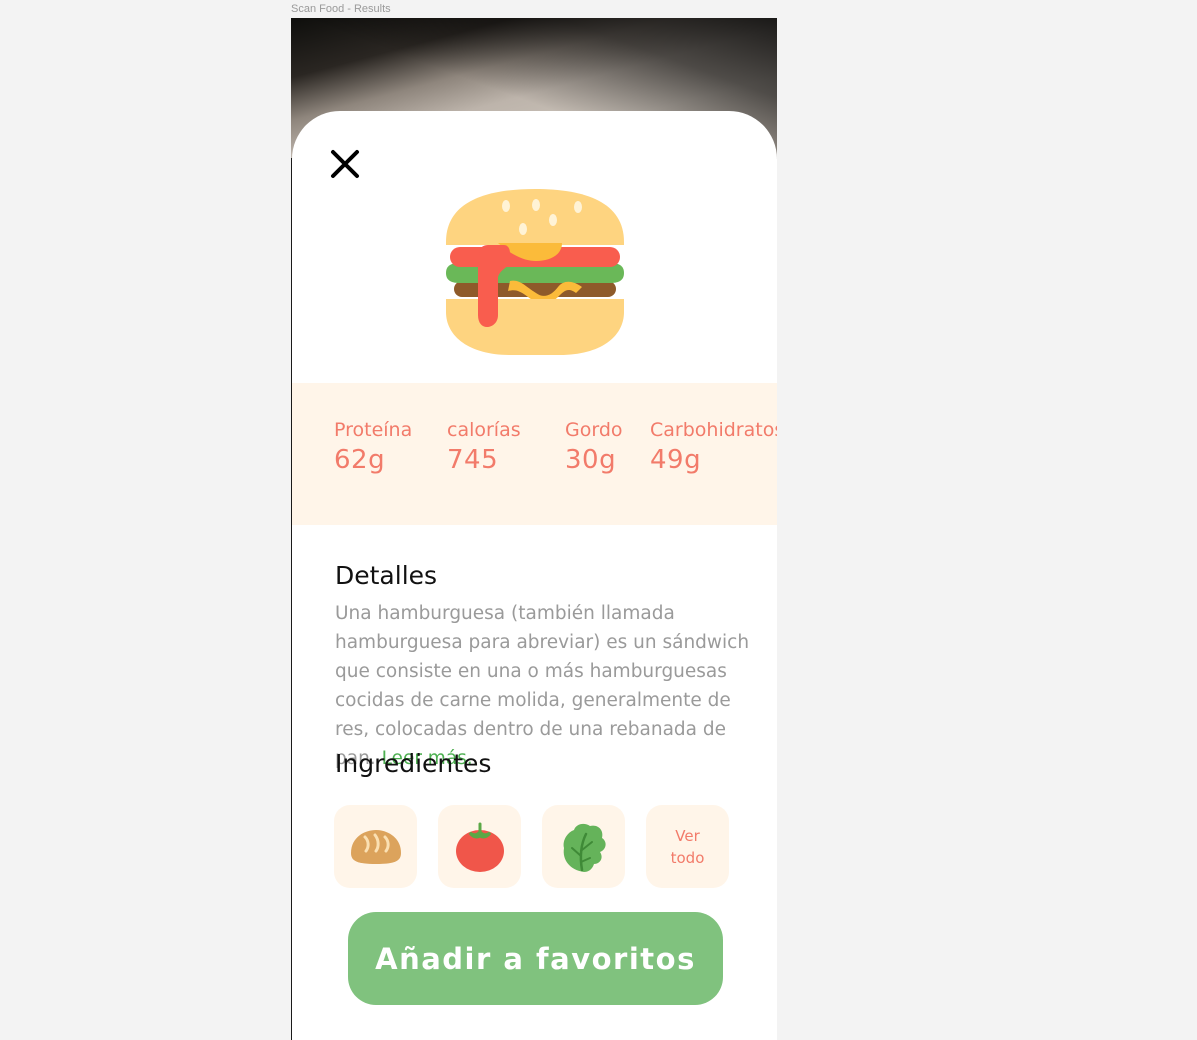  Describe the element at coordinates (676, 460) in the screenshot. I see `nutrition-value: 49g` at that location.